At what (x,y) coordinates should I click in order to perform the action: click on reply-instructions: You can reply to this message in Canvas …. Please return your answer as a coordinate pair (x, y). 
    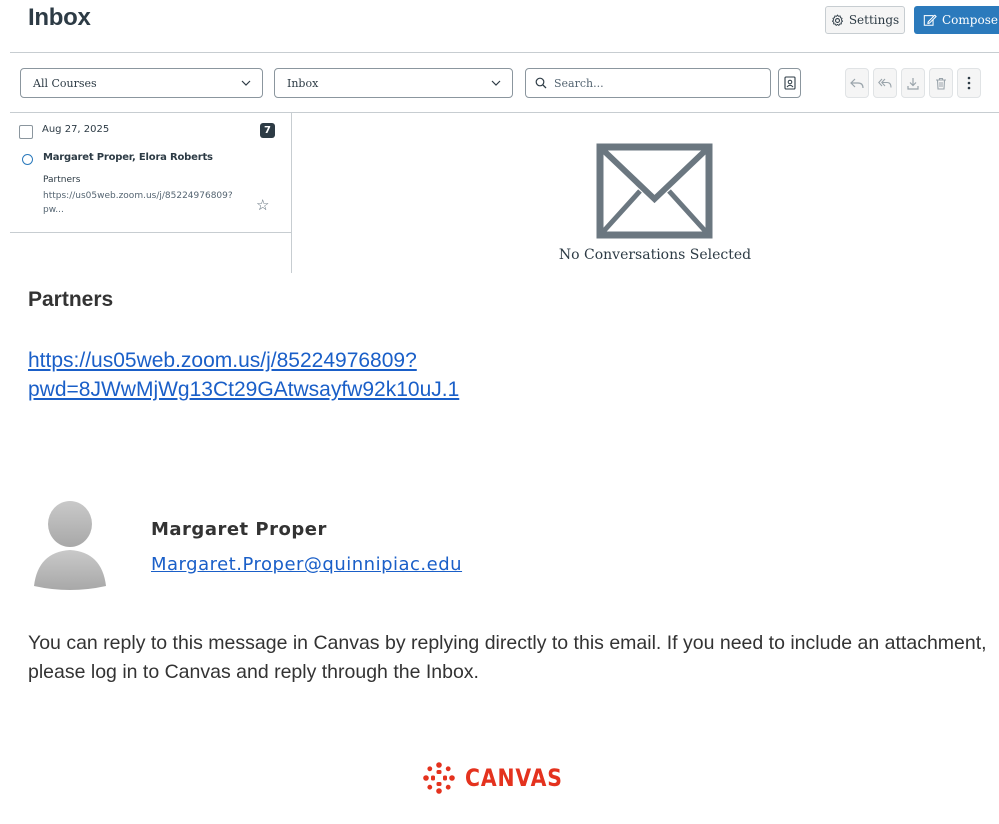
    Looking at the image, I should click on (507, 657).